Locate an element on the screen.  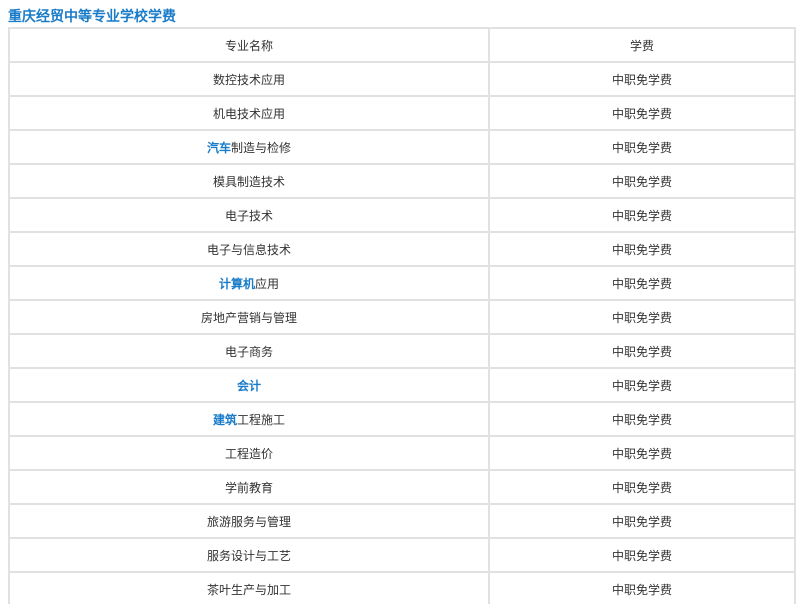
table-row: 模具制造技术 中职免学费 is located at coordinates (402, 181).